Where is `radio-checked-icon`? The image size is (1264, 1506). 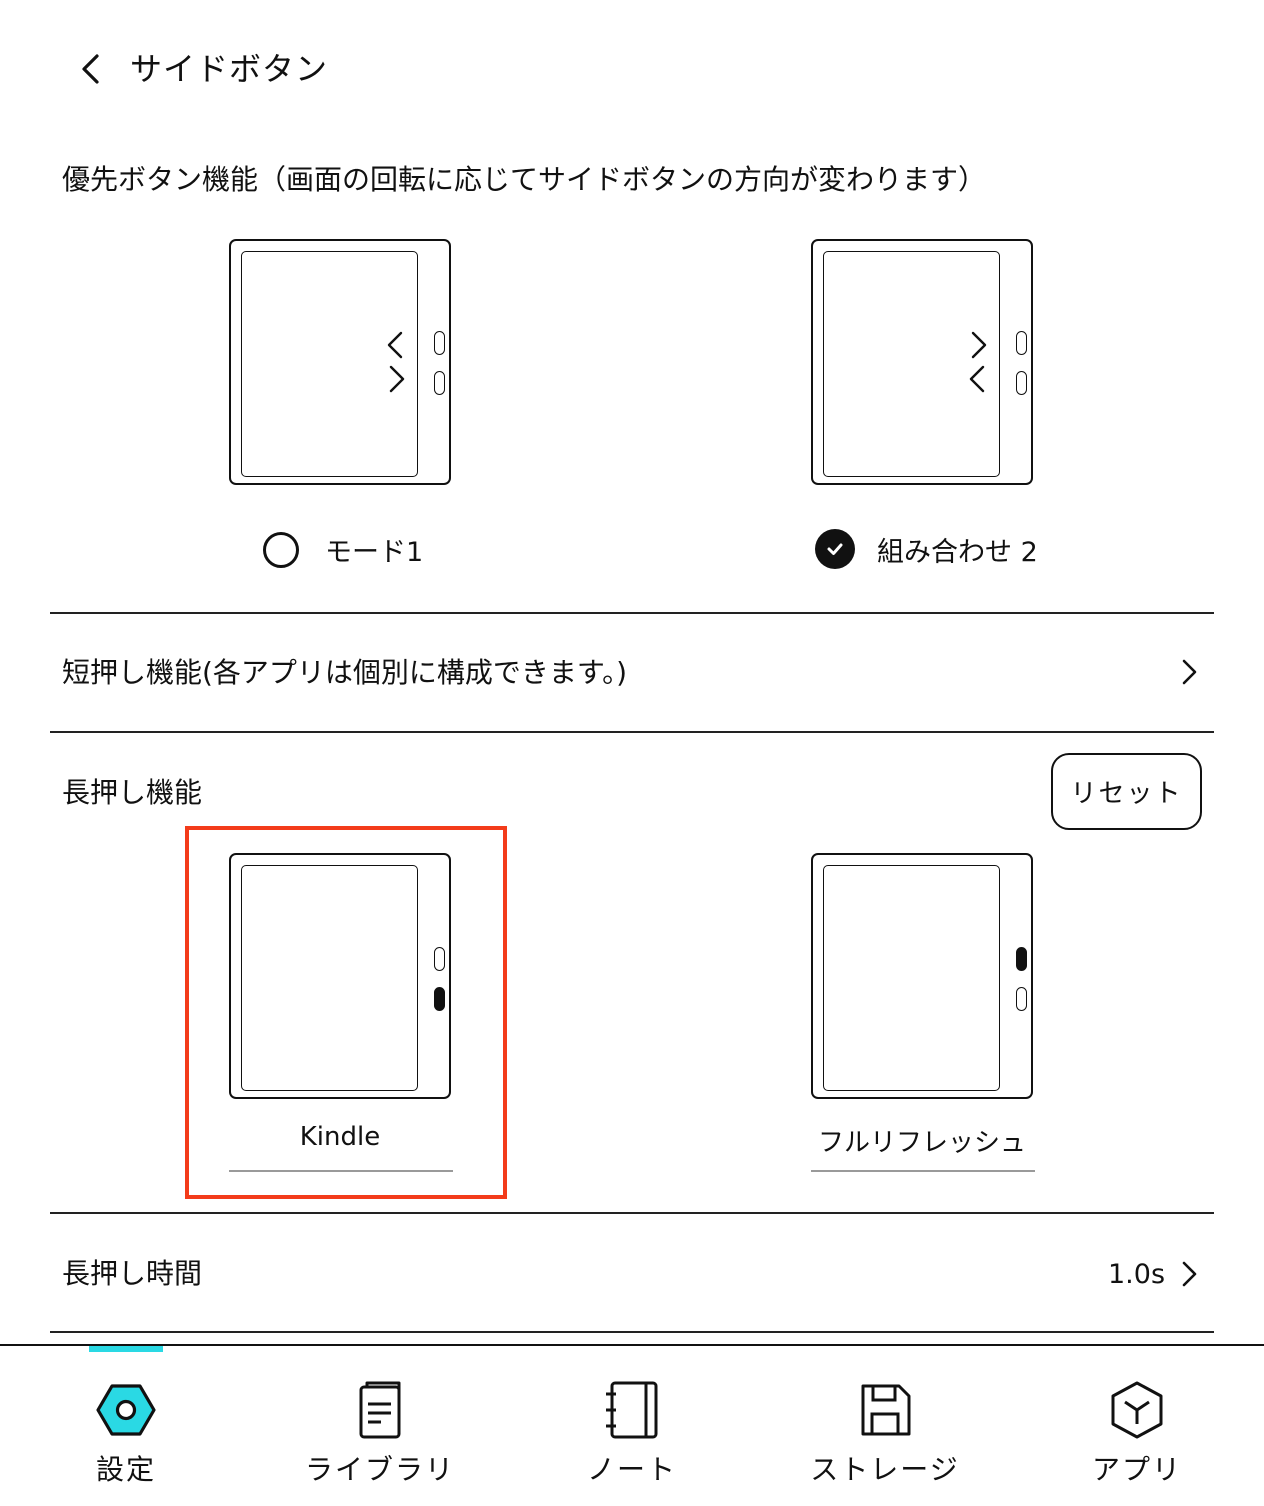
radio-checked-icon is located at coordinates (835, 549).